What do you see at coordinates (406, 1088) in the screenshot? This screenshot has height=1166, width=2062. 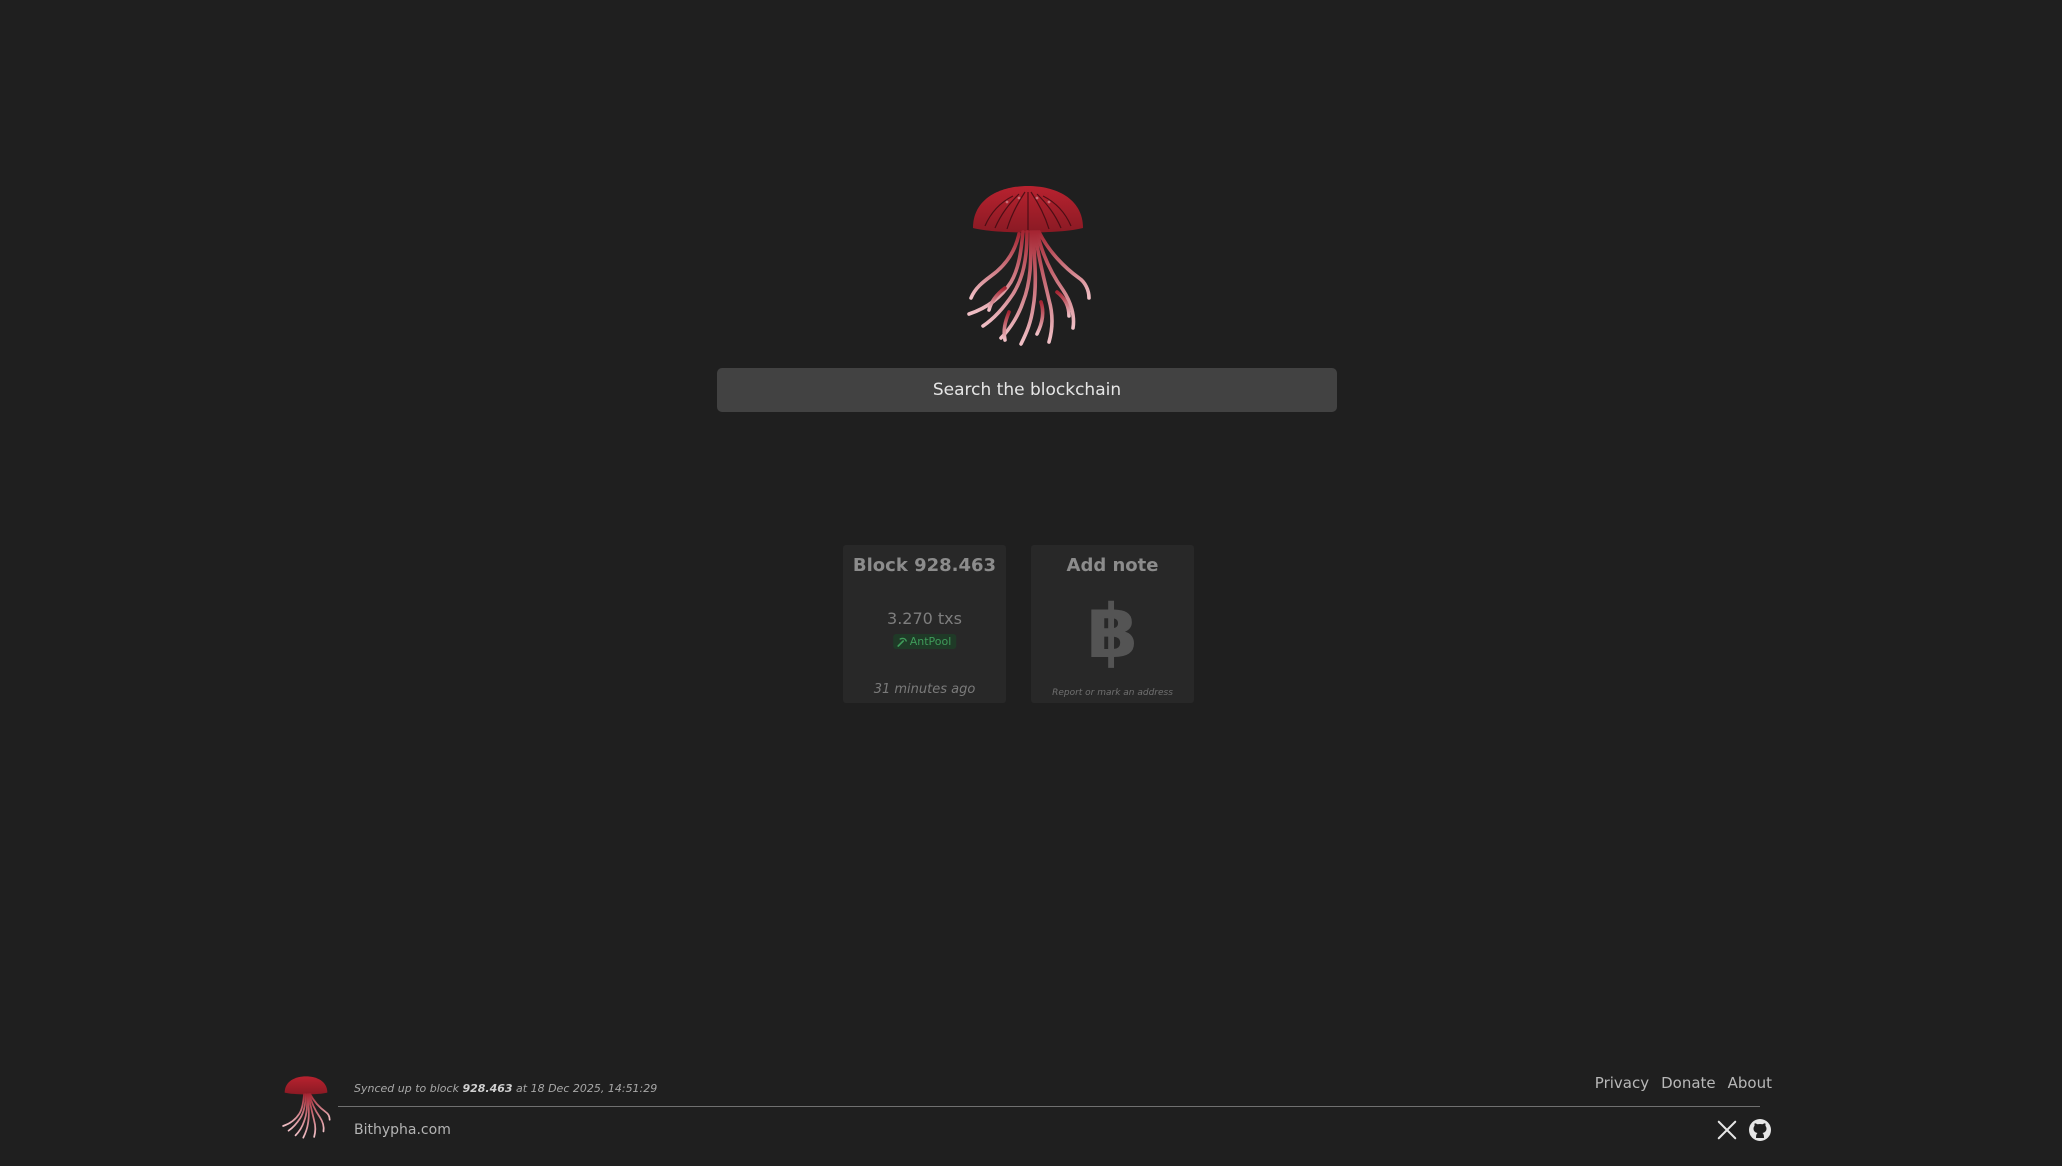 I see `sync-prefix: Synced up to block` at bounding box center [406, 1088].